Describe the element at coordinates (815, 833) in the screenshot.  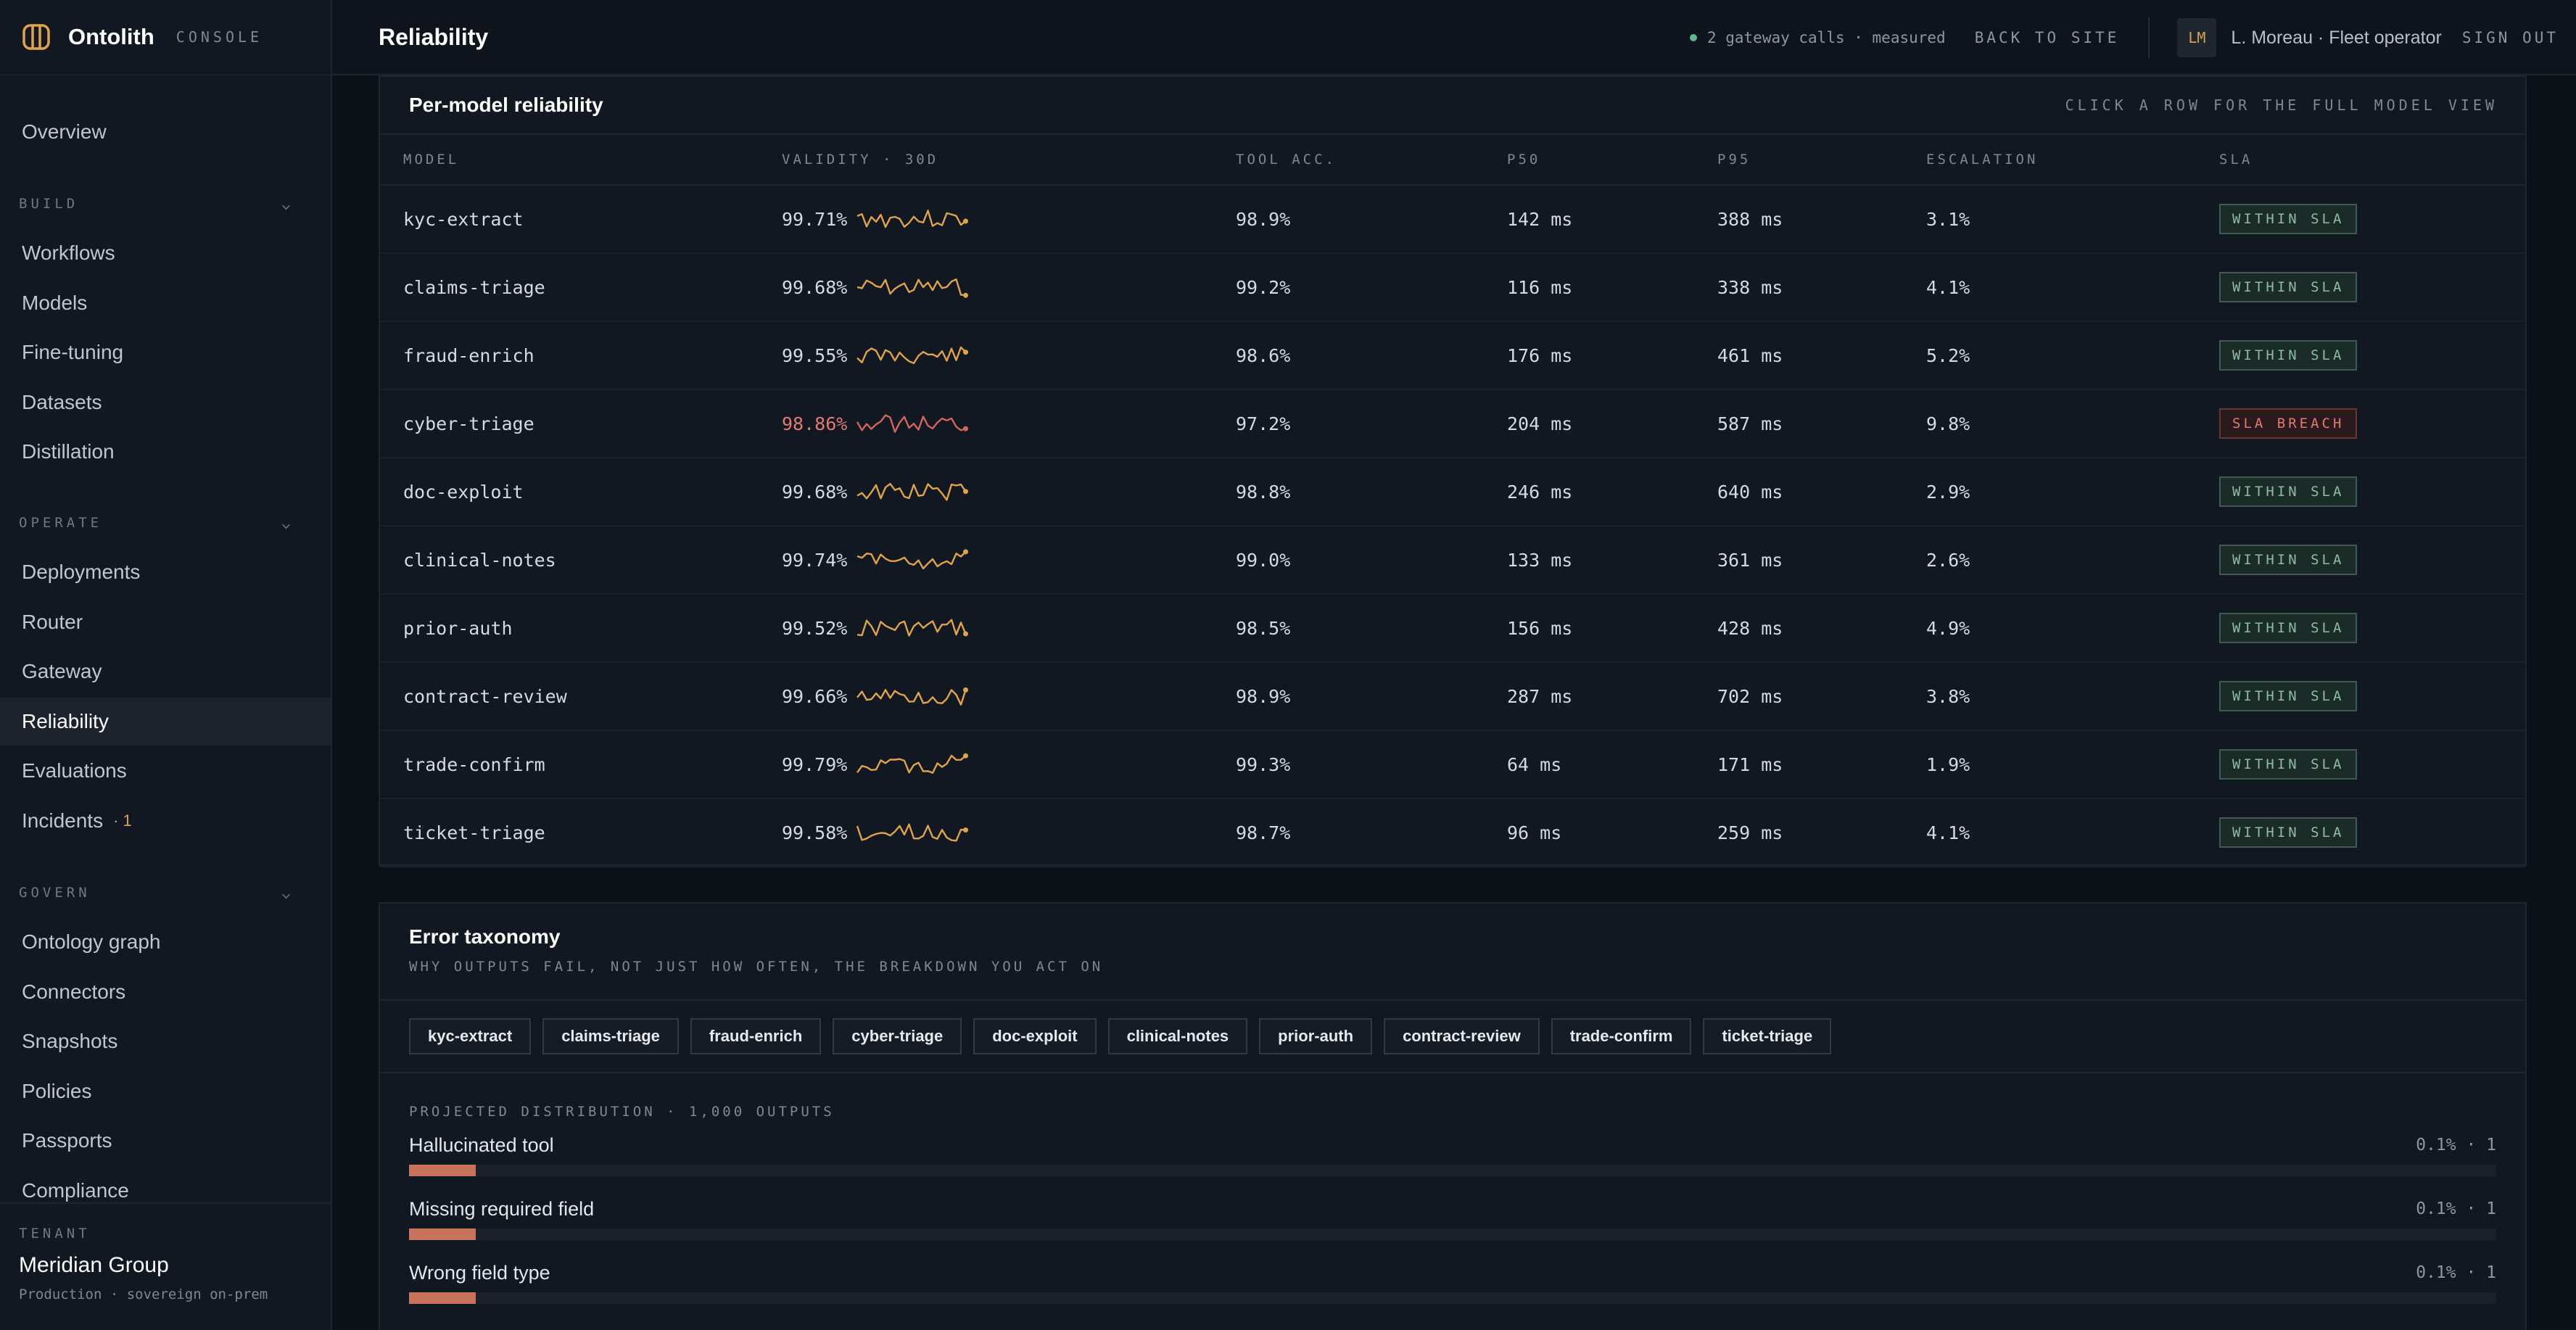
I see `validity-value: 99.58%` at that location.